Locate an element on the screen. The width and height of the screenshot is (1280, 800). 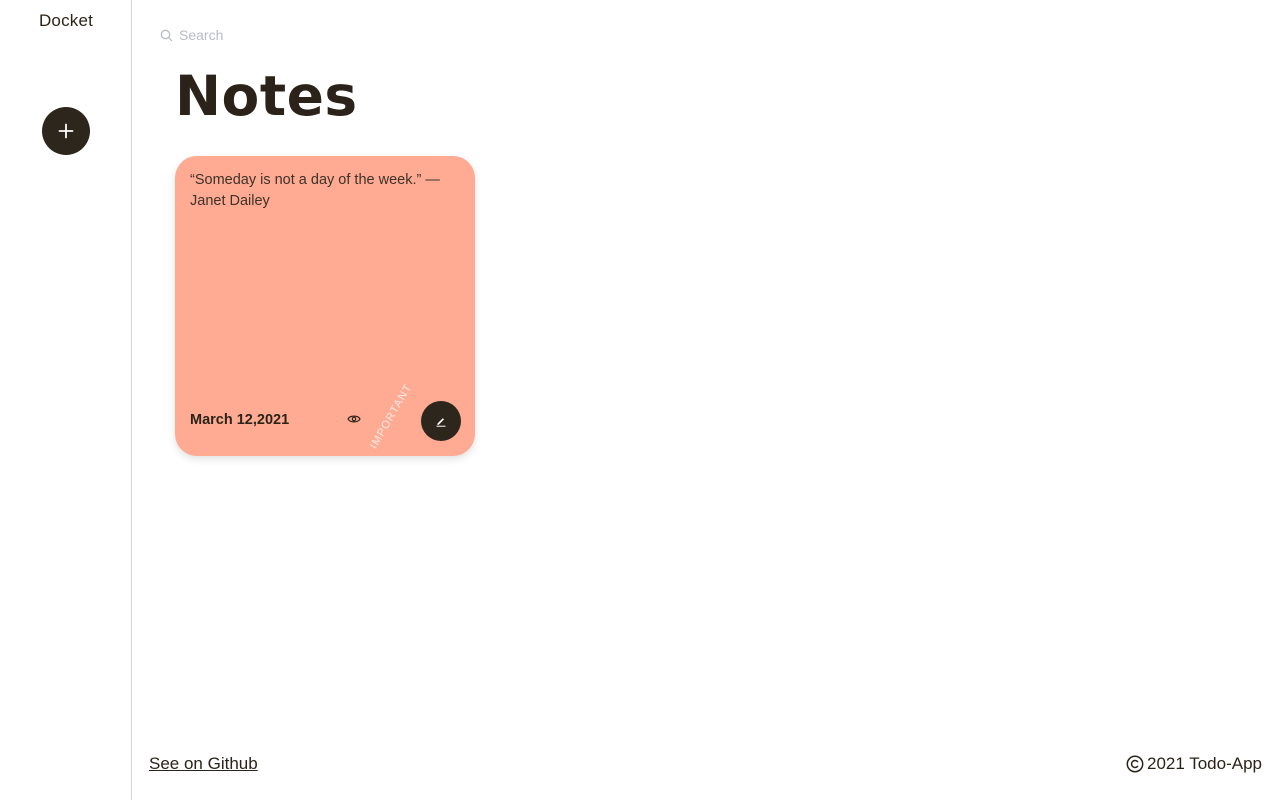
edit-note-button is located at coordinates (441, 421).